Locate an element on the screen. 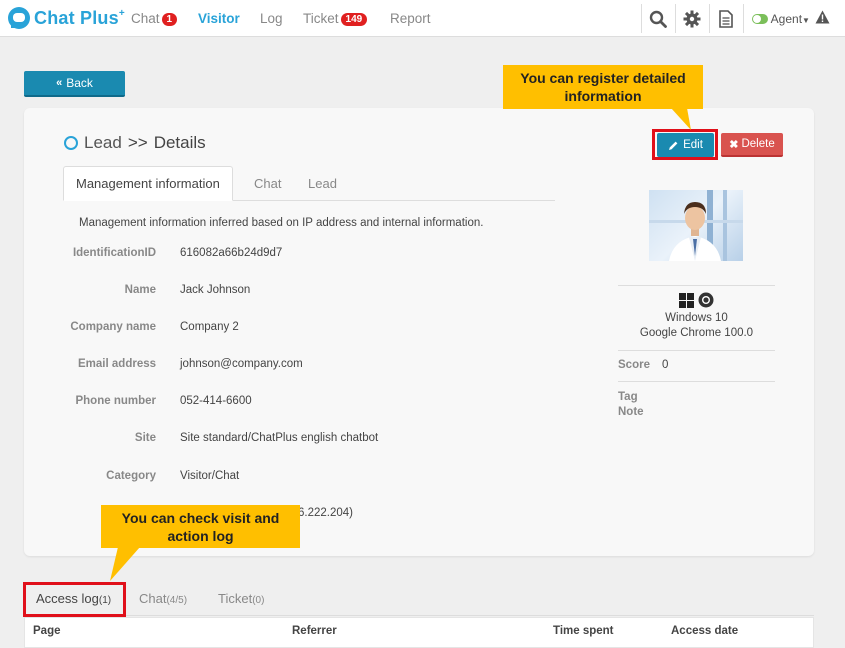  edit-callout: You can register detailed information is located at coordinates (603, 87).